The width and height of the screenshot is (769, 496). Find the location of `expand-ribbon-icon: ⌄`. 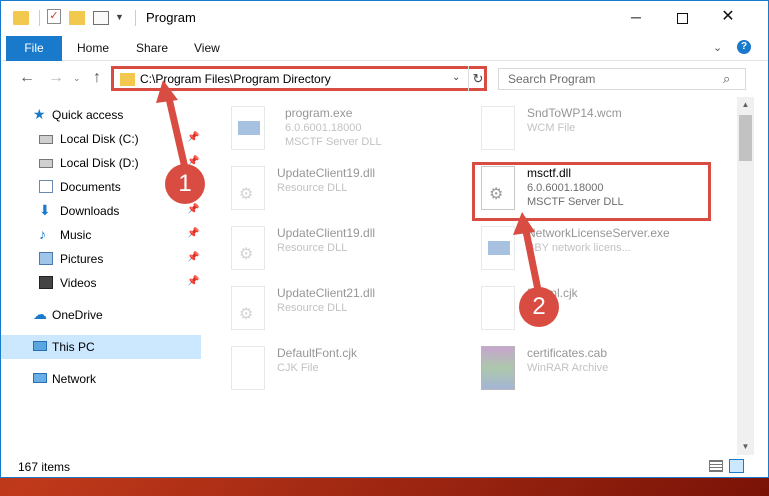

expand-ribbon-icon: ⌄ is located at coordinates (717, 47).